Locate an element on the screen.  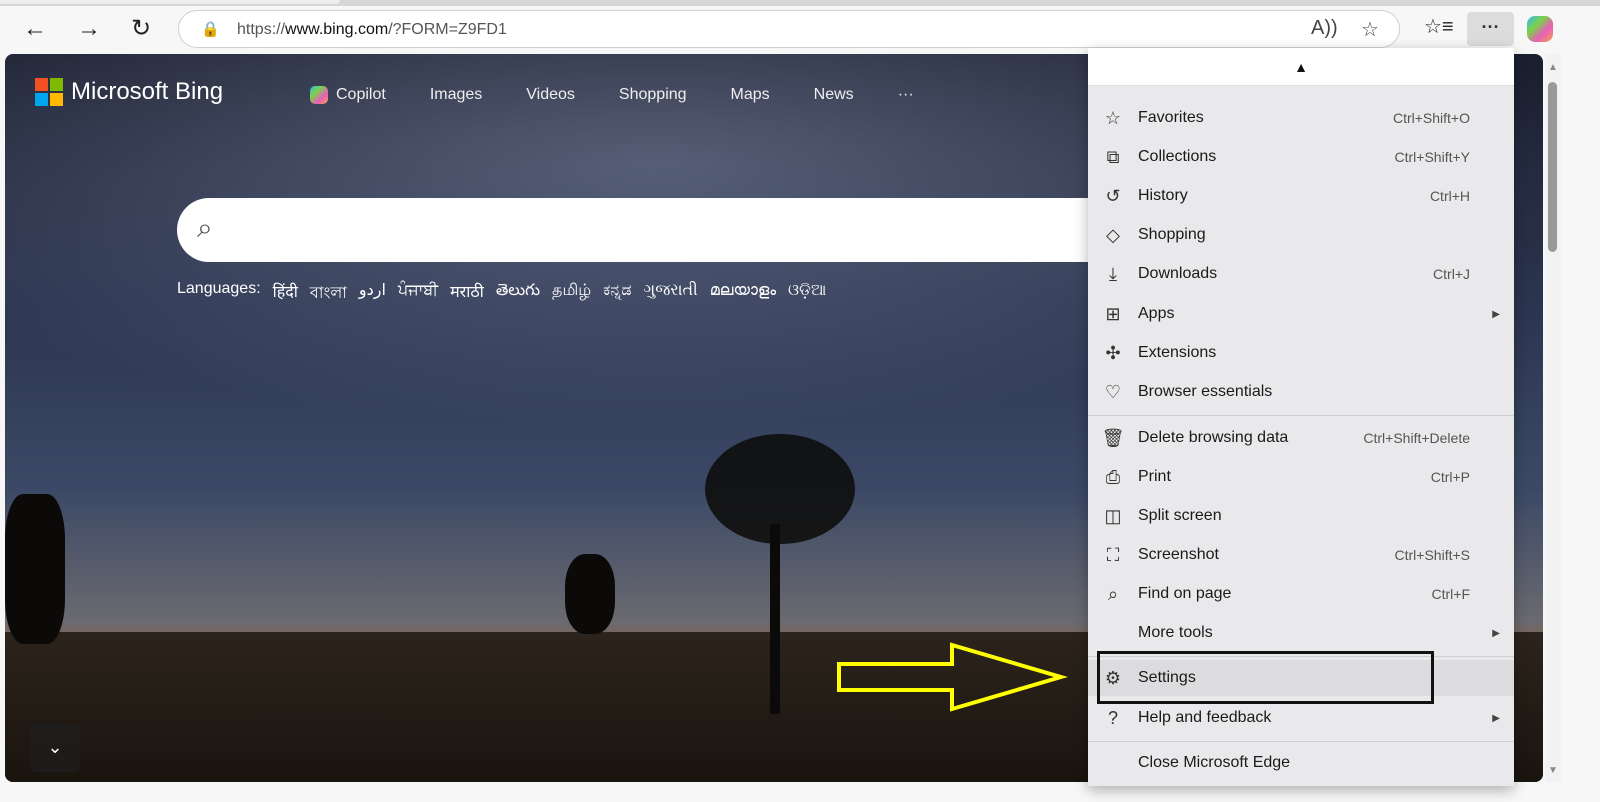
menu-item-shopping: ◇ Shopping is located at coordinates (1301, 235).